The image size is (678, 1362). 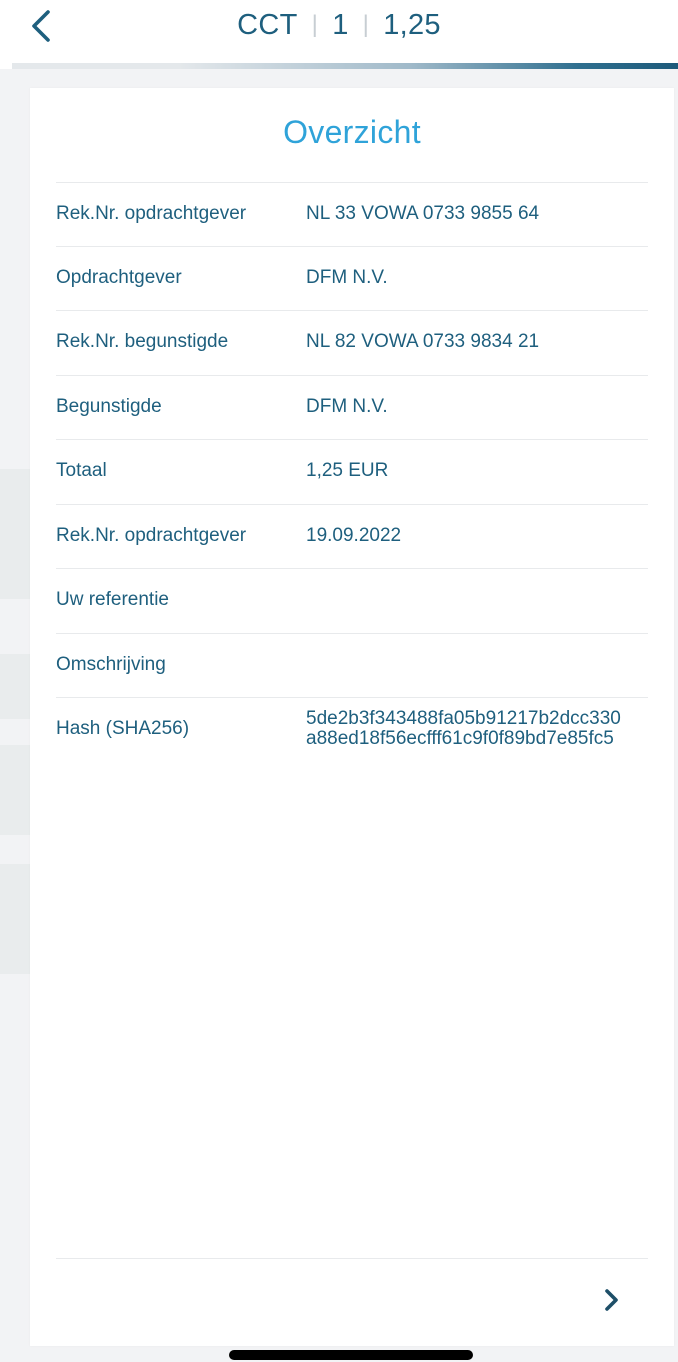 I want to click on row-value: 1,25 EUR, so click(x=347, y=470).